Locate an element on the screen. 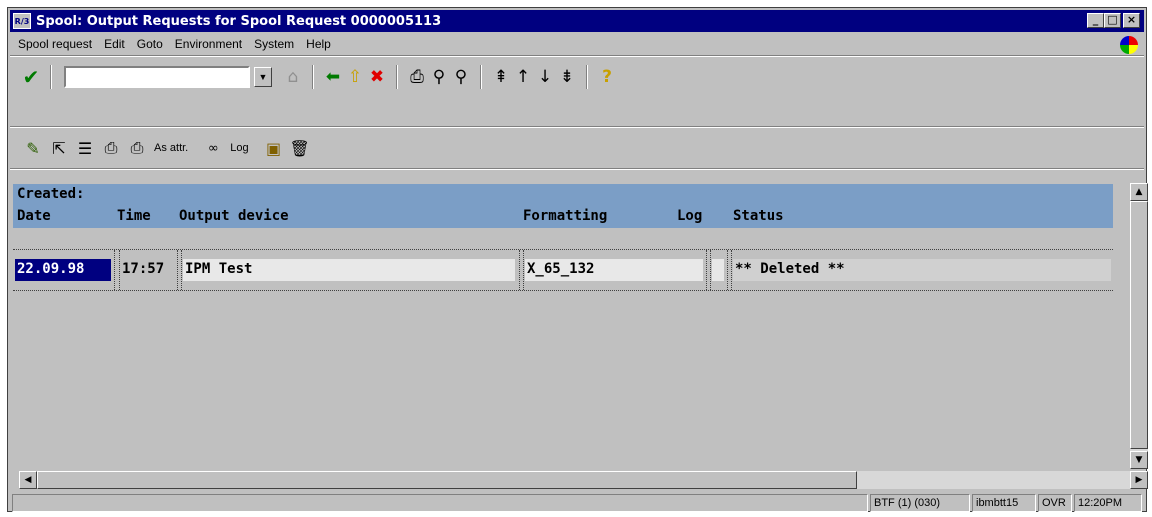 The height and width of the screenshot is (517, 1152). command-field-group: ▼ is located at coordinates (168, 77).